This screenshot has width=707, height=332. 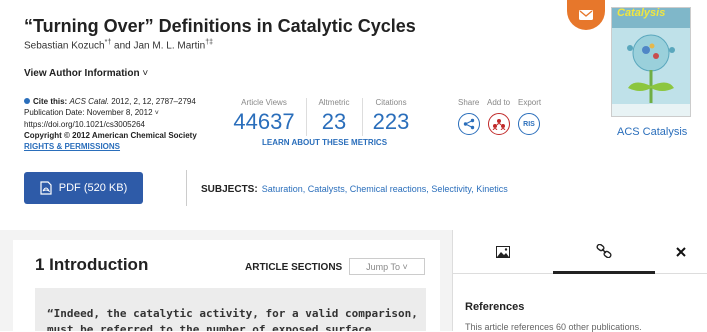 What do you see at coordinates (383, 266) in the screenshot?
I see `jump-to-label: Jump To` at bounding box center [383, 266].